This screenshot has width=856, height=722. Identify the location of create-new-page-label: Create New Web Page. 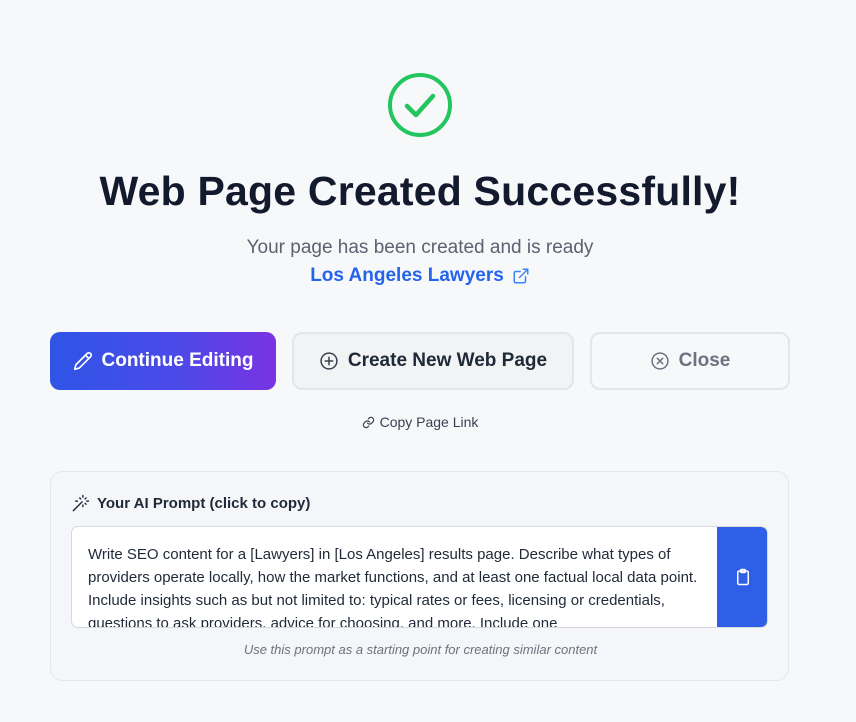
(447, 360).